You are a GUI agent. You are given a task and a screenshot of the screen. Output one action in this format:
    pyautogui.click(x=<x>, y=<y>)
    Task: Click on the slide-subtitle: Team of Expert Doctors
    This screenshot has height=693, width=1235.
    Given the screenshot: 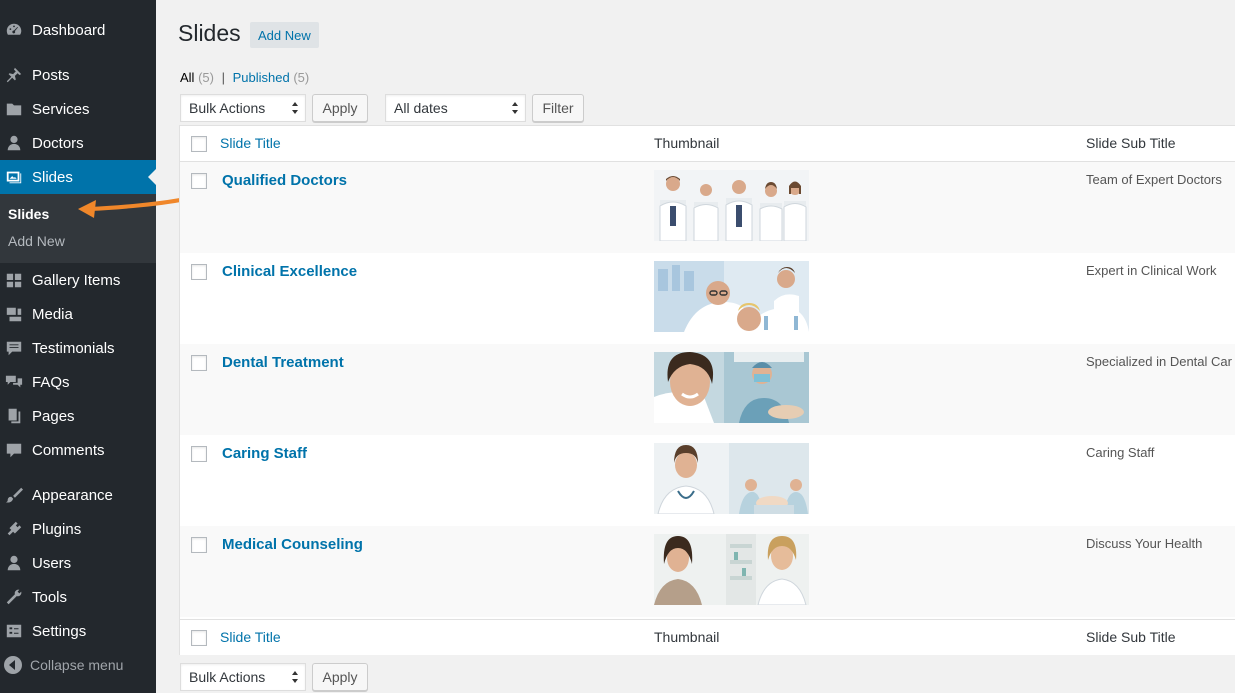 What is the action you would take?
    pyautogui.click(x=1154, y=179)
    